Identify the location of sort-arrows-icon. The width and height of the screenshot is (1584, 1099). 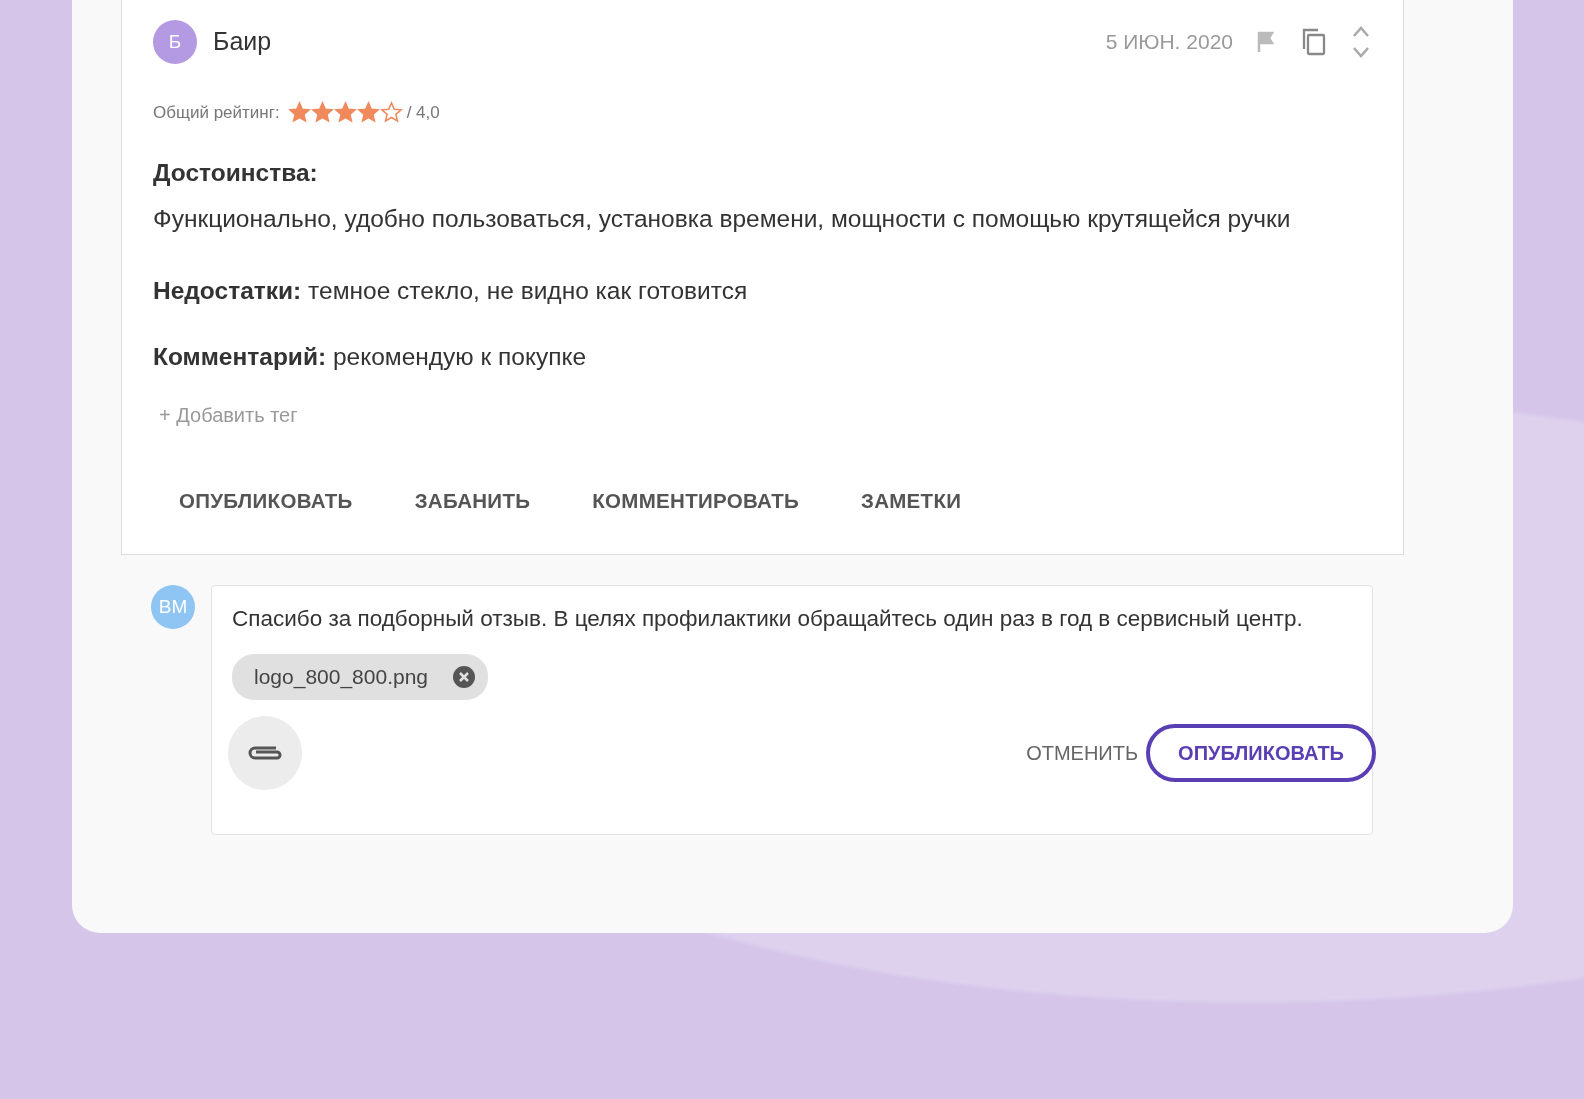
(1361, 42).